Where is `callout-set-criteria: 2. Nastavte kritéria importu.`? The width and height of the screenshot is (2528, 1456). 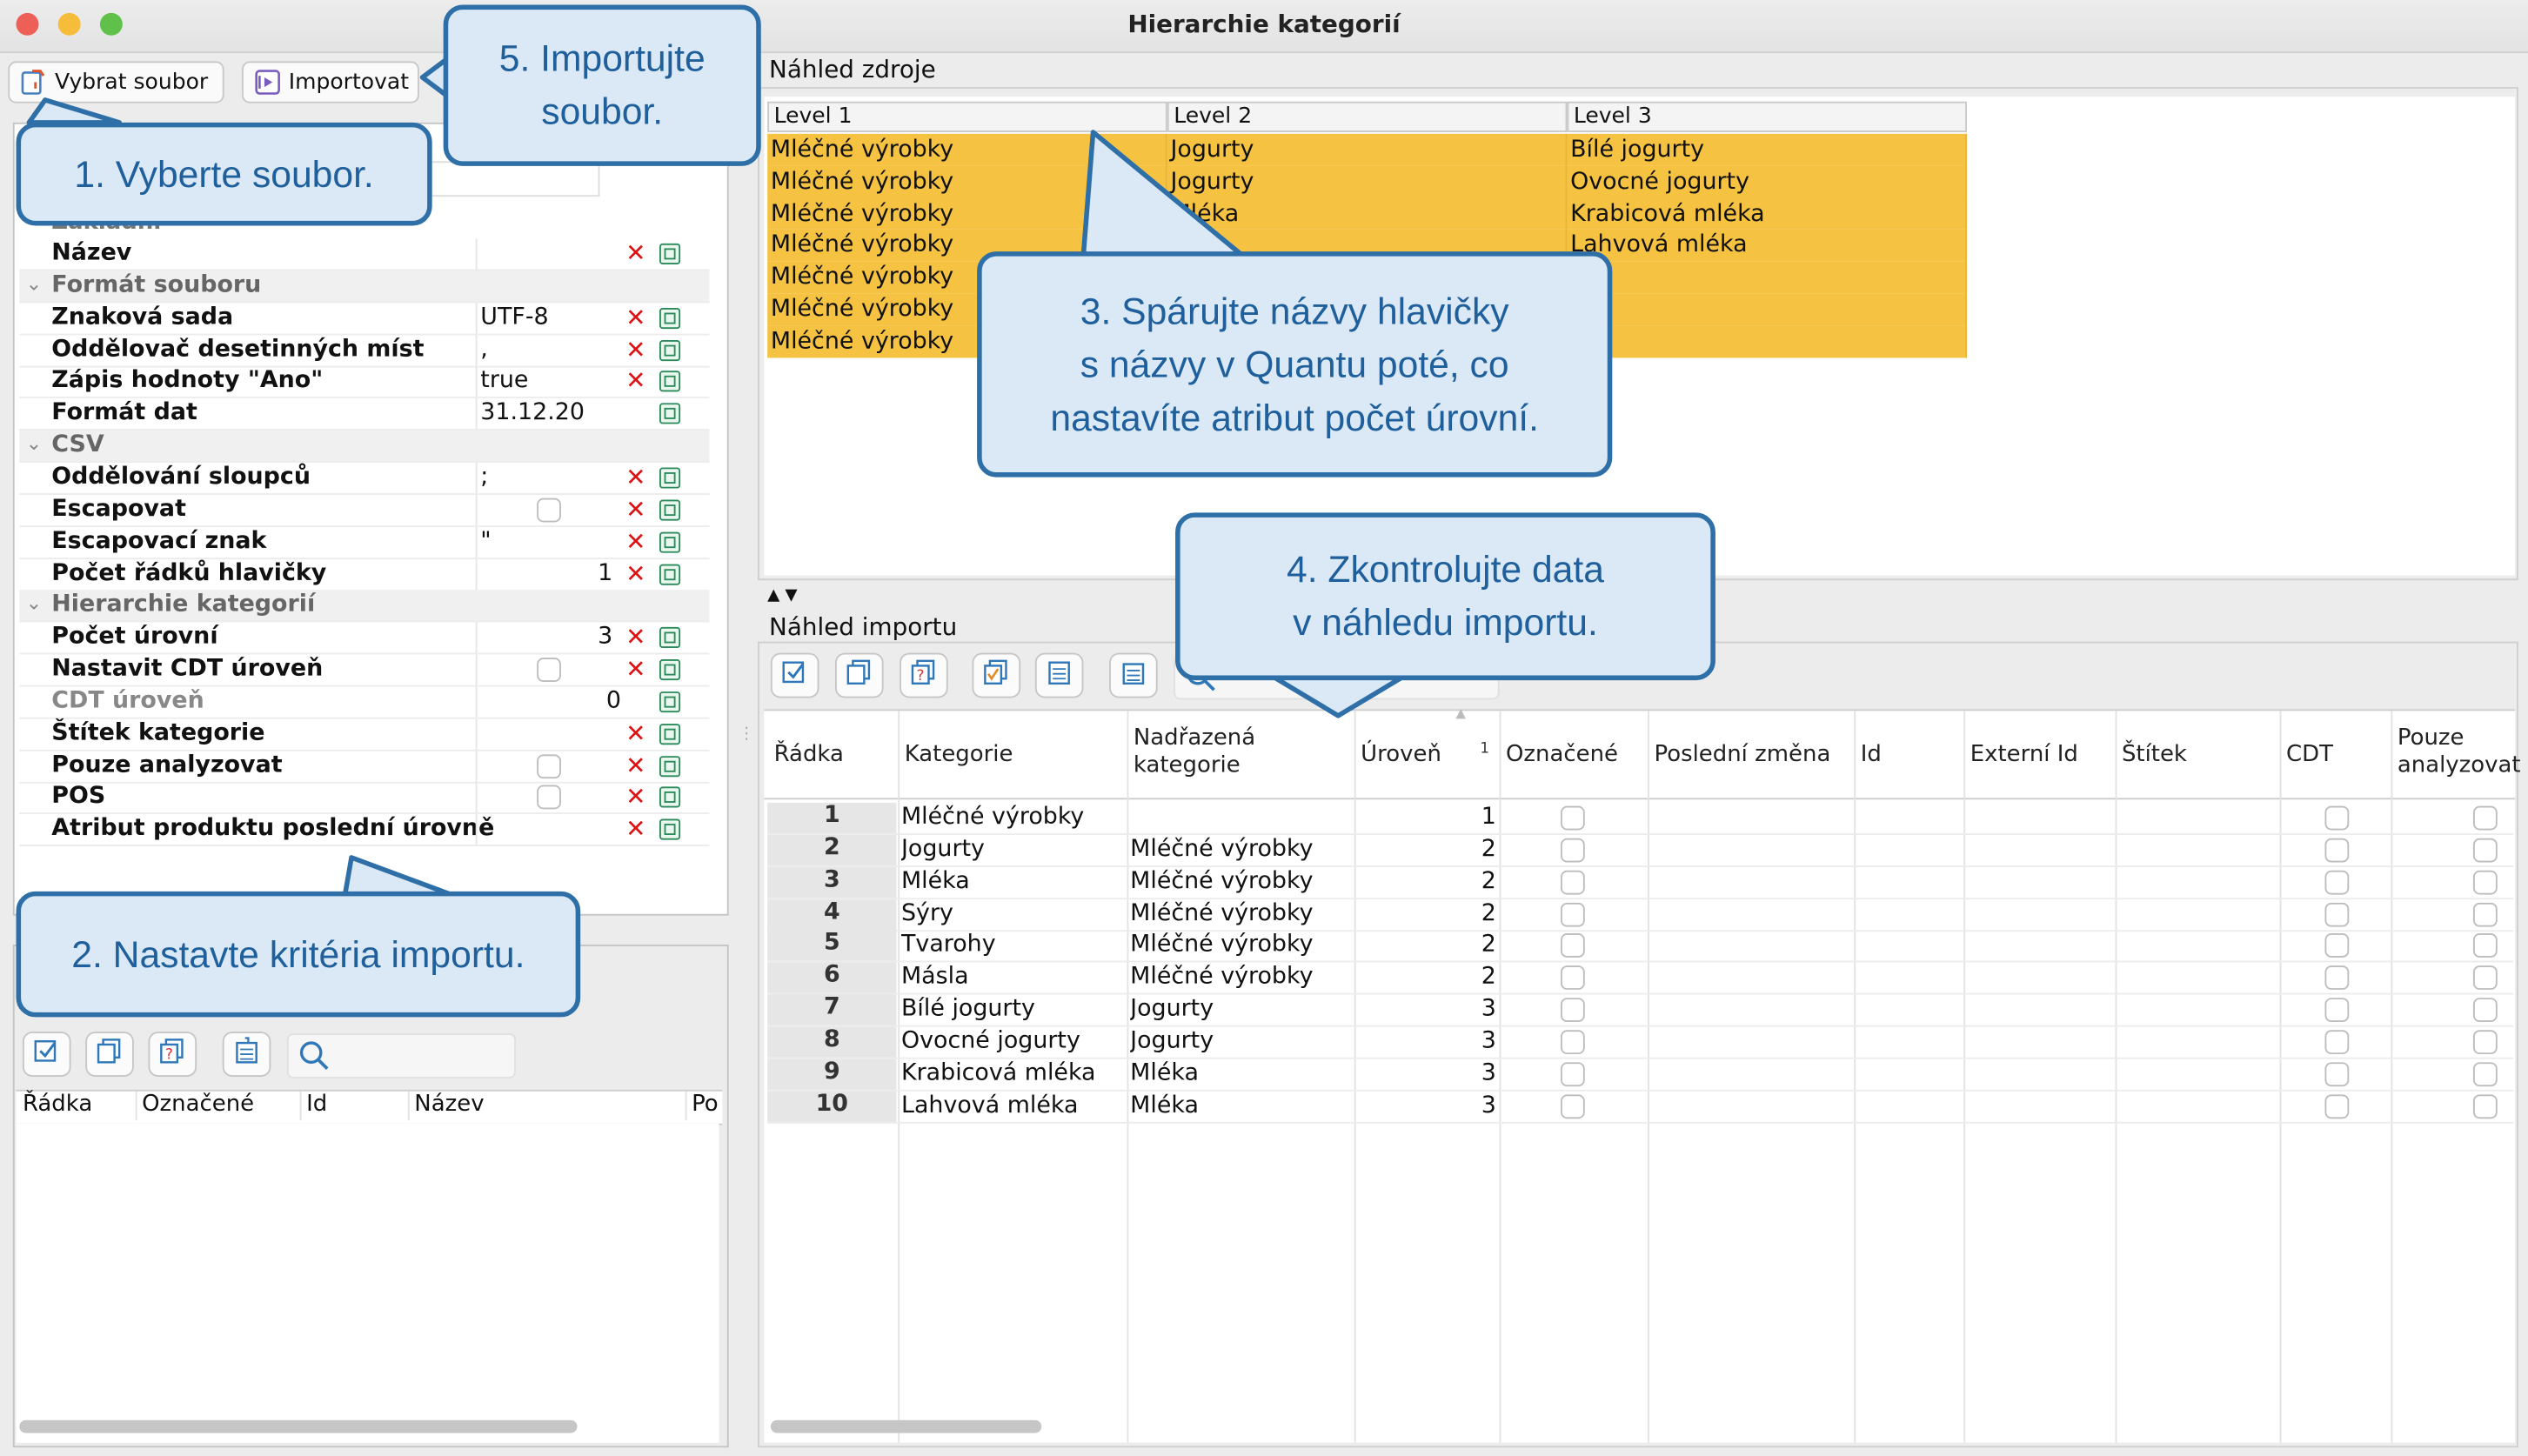 callout-set-criteria: 2. Nastavte kritéria importu. is located at coordinates (298, 954).